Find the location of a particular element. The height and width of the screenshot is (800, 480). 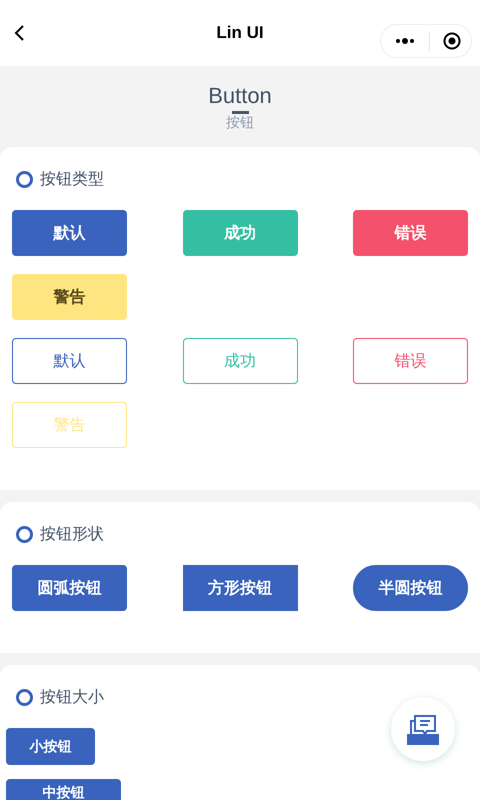

page-title: Button is located at coordinates (240, 96).